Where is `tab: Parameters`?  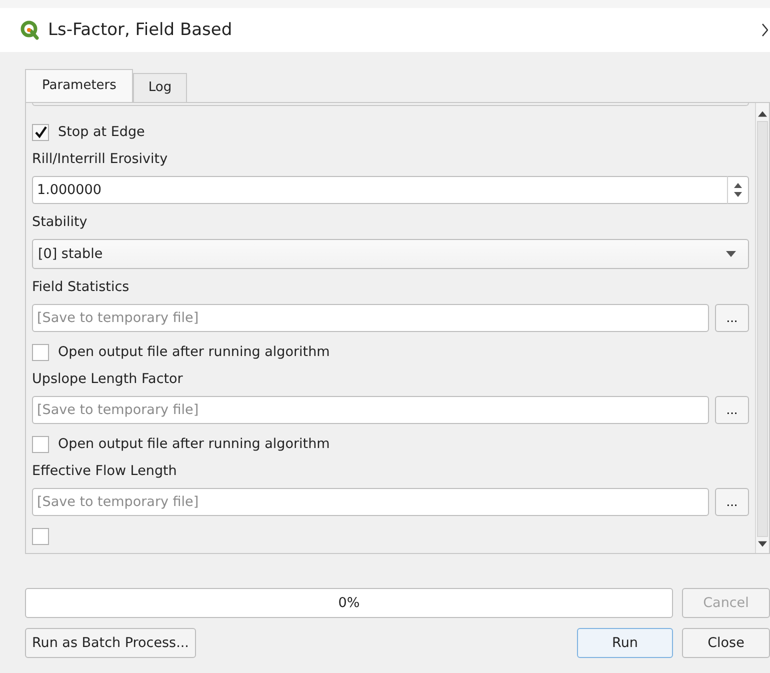 tab: Parameters is located at coordinates (79, 85).